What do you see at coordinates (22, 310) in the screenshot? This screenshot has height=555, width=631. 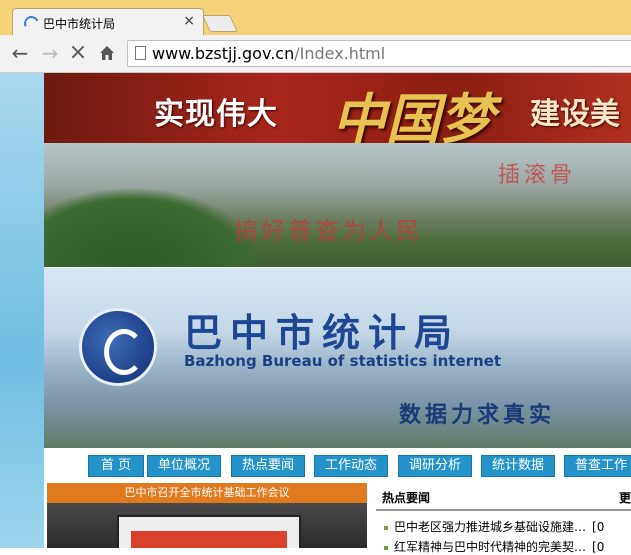 I see `left-side-decoration` at bounding box center [22, 310].